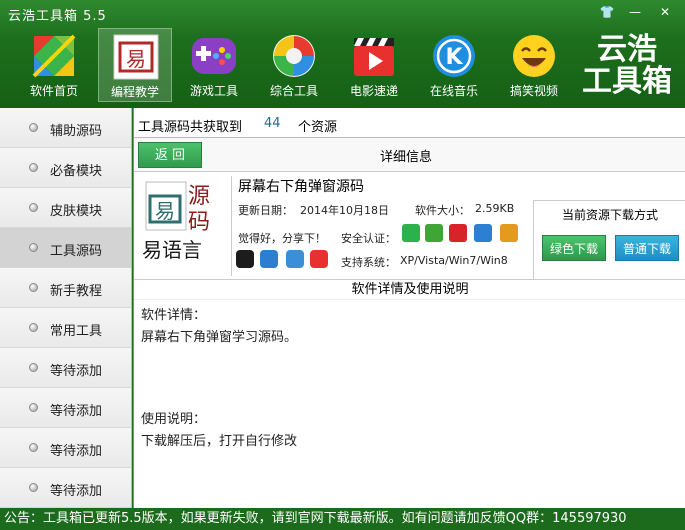 This screenshot has height=530, width=685. I want to click on qq-space-icon, so click(269, 259).